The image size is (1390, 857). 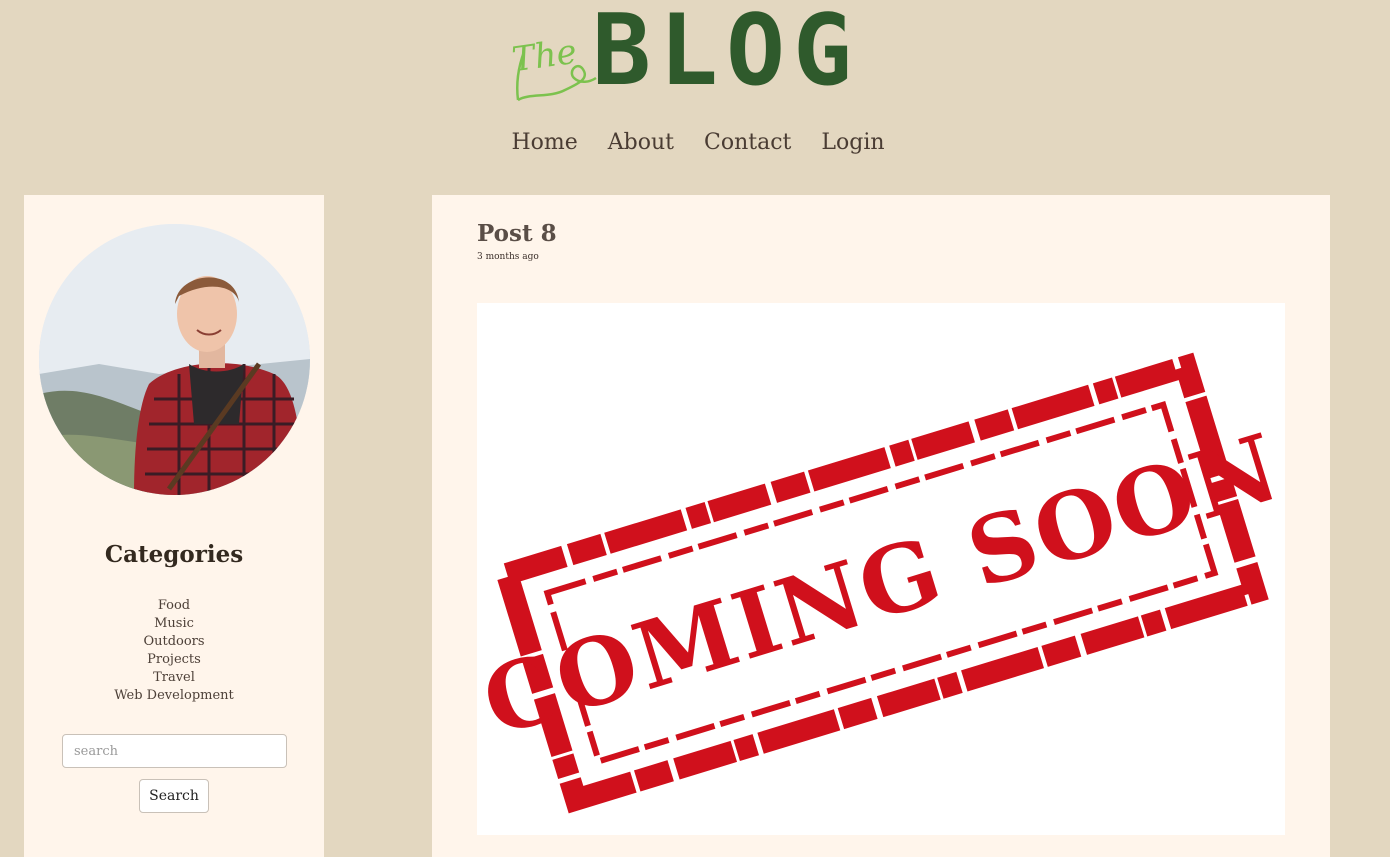 What do you see at coordinates (852, 142) in the screenshot?
I see `nav-login: Login` at bounding box center [852, 142].